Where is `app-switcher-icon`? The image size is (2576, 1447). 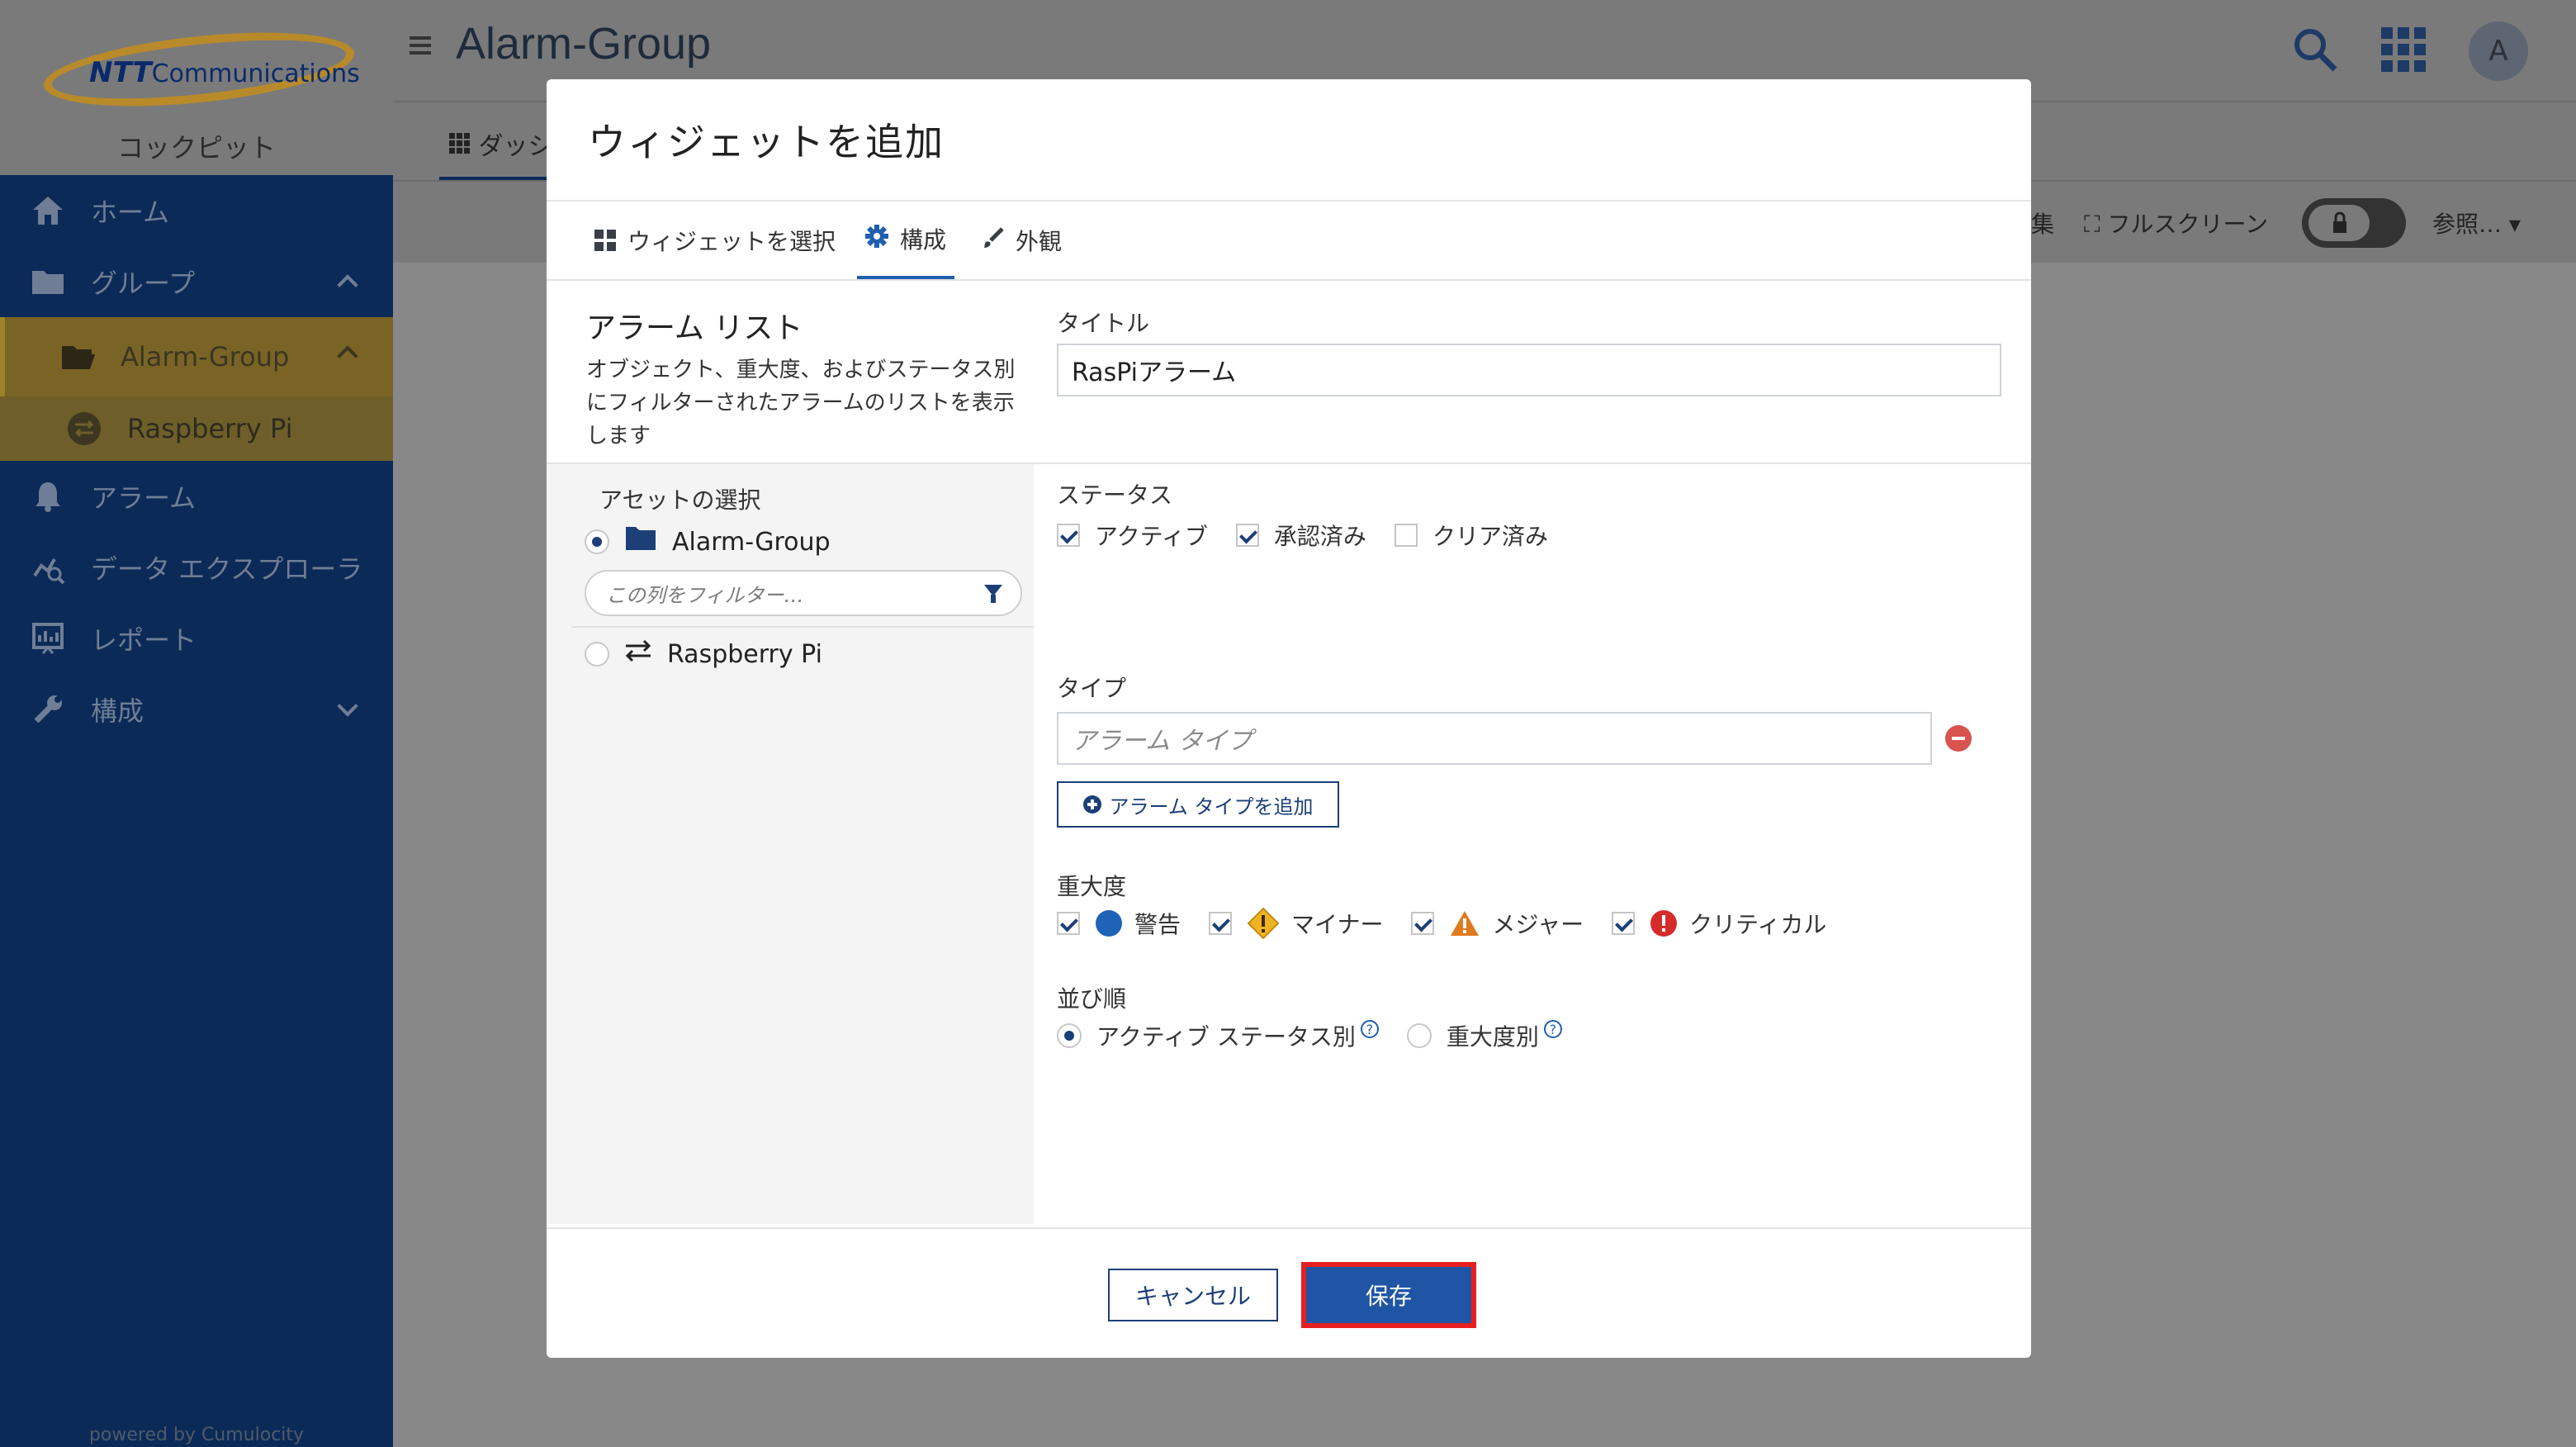 app-switcher-icon is located at coordinates (2403, 51).